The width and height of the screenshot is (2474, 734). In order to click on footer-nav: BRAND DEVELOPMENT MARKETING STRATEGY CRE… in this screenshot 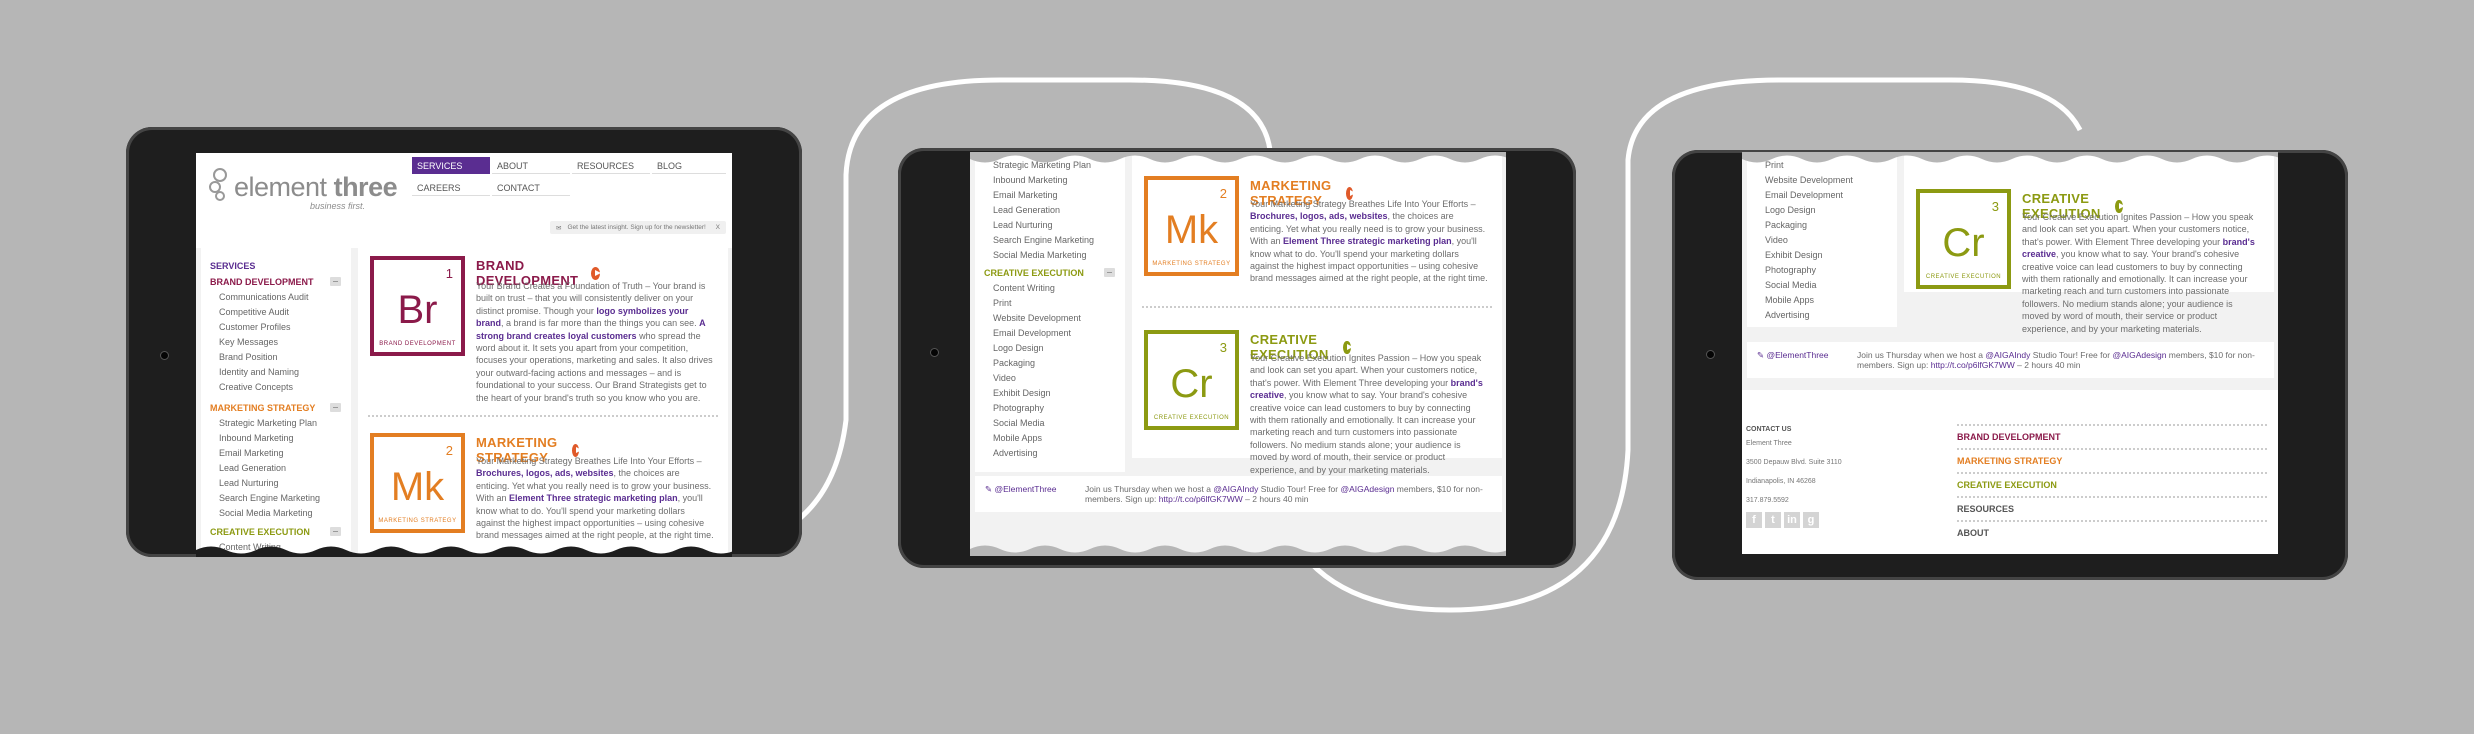, I will do `click(2112, 481)`.